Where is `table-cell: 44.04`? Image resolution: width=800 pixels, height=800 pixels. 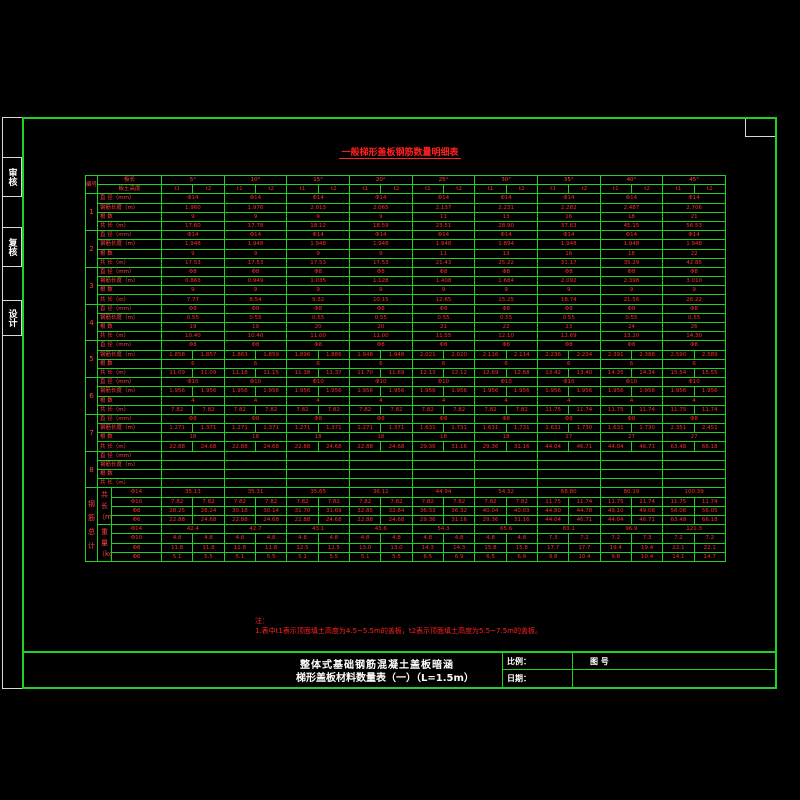
table-cell: 44.04 is located at coordinates (553, 520).